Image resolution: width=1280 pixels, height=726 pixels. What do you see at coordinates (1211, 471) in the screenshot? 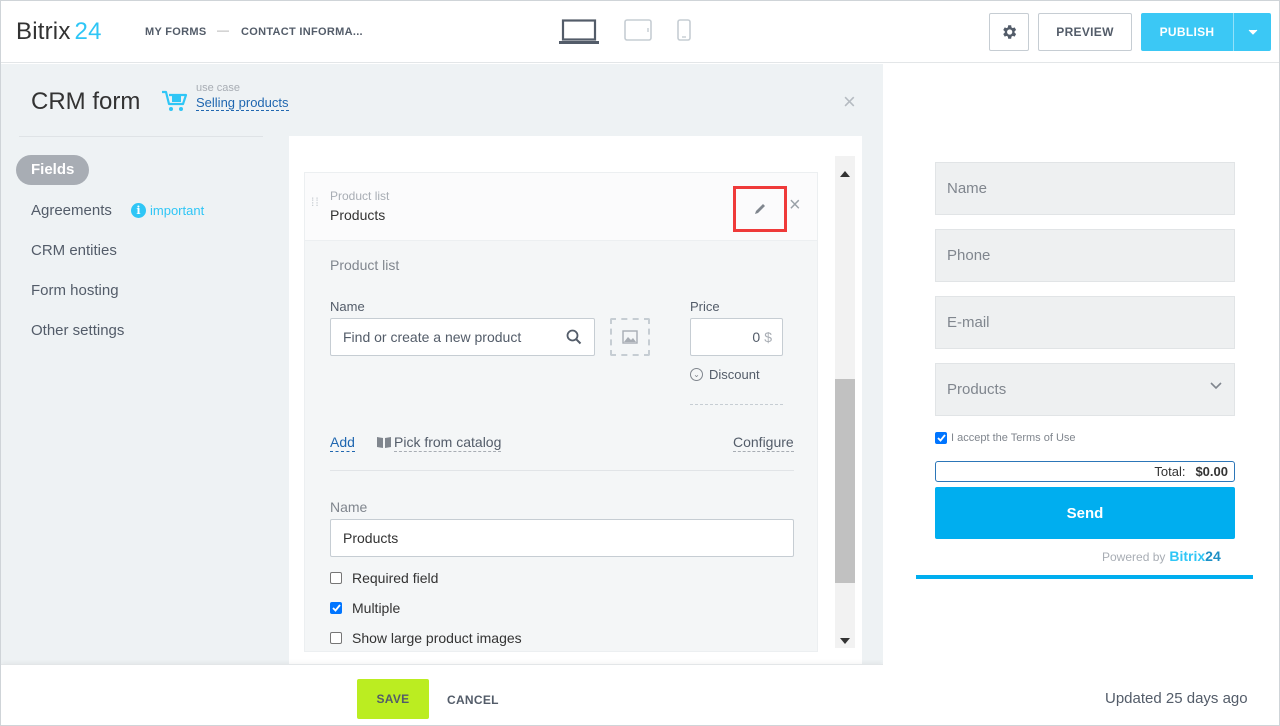
I see `total-value: $0.00` at bounding box center [1211, 471].